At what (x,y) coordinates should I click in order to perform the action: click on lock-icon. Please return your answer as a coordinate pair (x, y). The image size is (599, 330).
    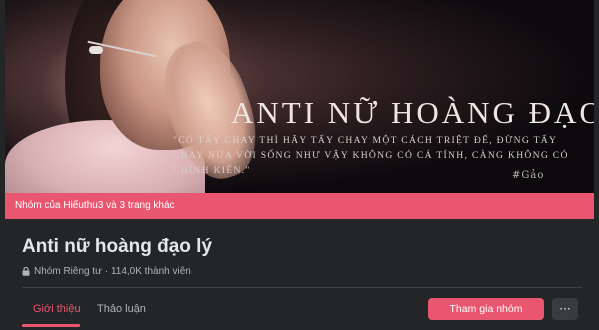
    Looking at the image, I should click on (26, 271).